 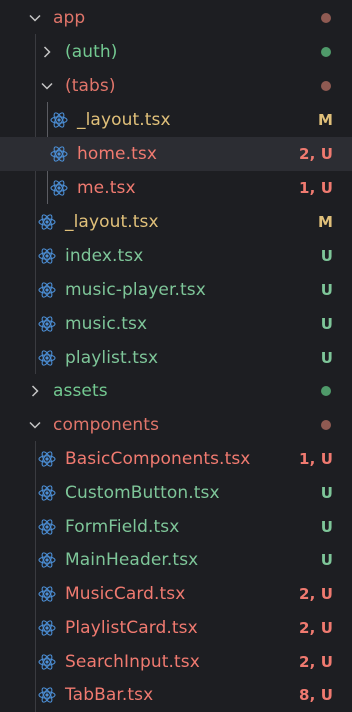 I want to click on folder-components: components, so click(x=176, y=425).